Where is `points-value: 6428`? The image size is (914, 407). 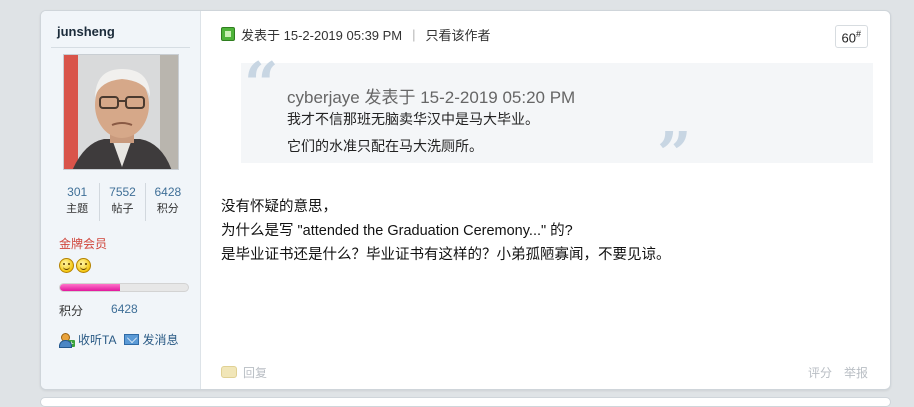
points-value: 6428 is located at coordinates (124, 309).